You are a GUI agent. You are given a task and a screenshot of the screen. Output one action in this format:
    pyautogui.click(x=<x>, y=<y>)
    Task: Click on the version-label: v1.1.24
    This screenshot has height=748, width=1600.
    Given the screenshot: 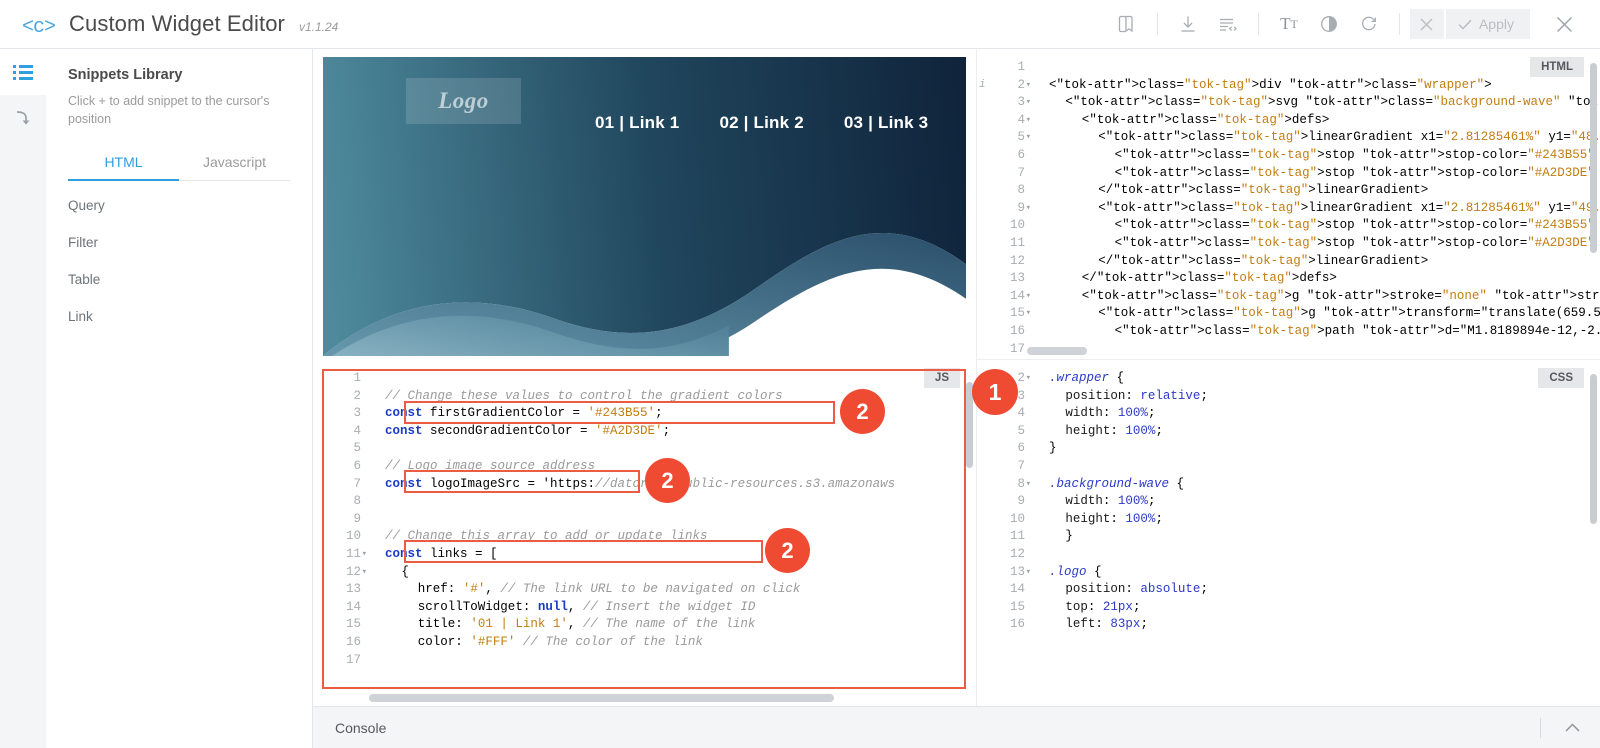 What is the action you would take?
    pyautogui.click(x=318, y=26)
    